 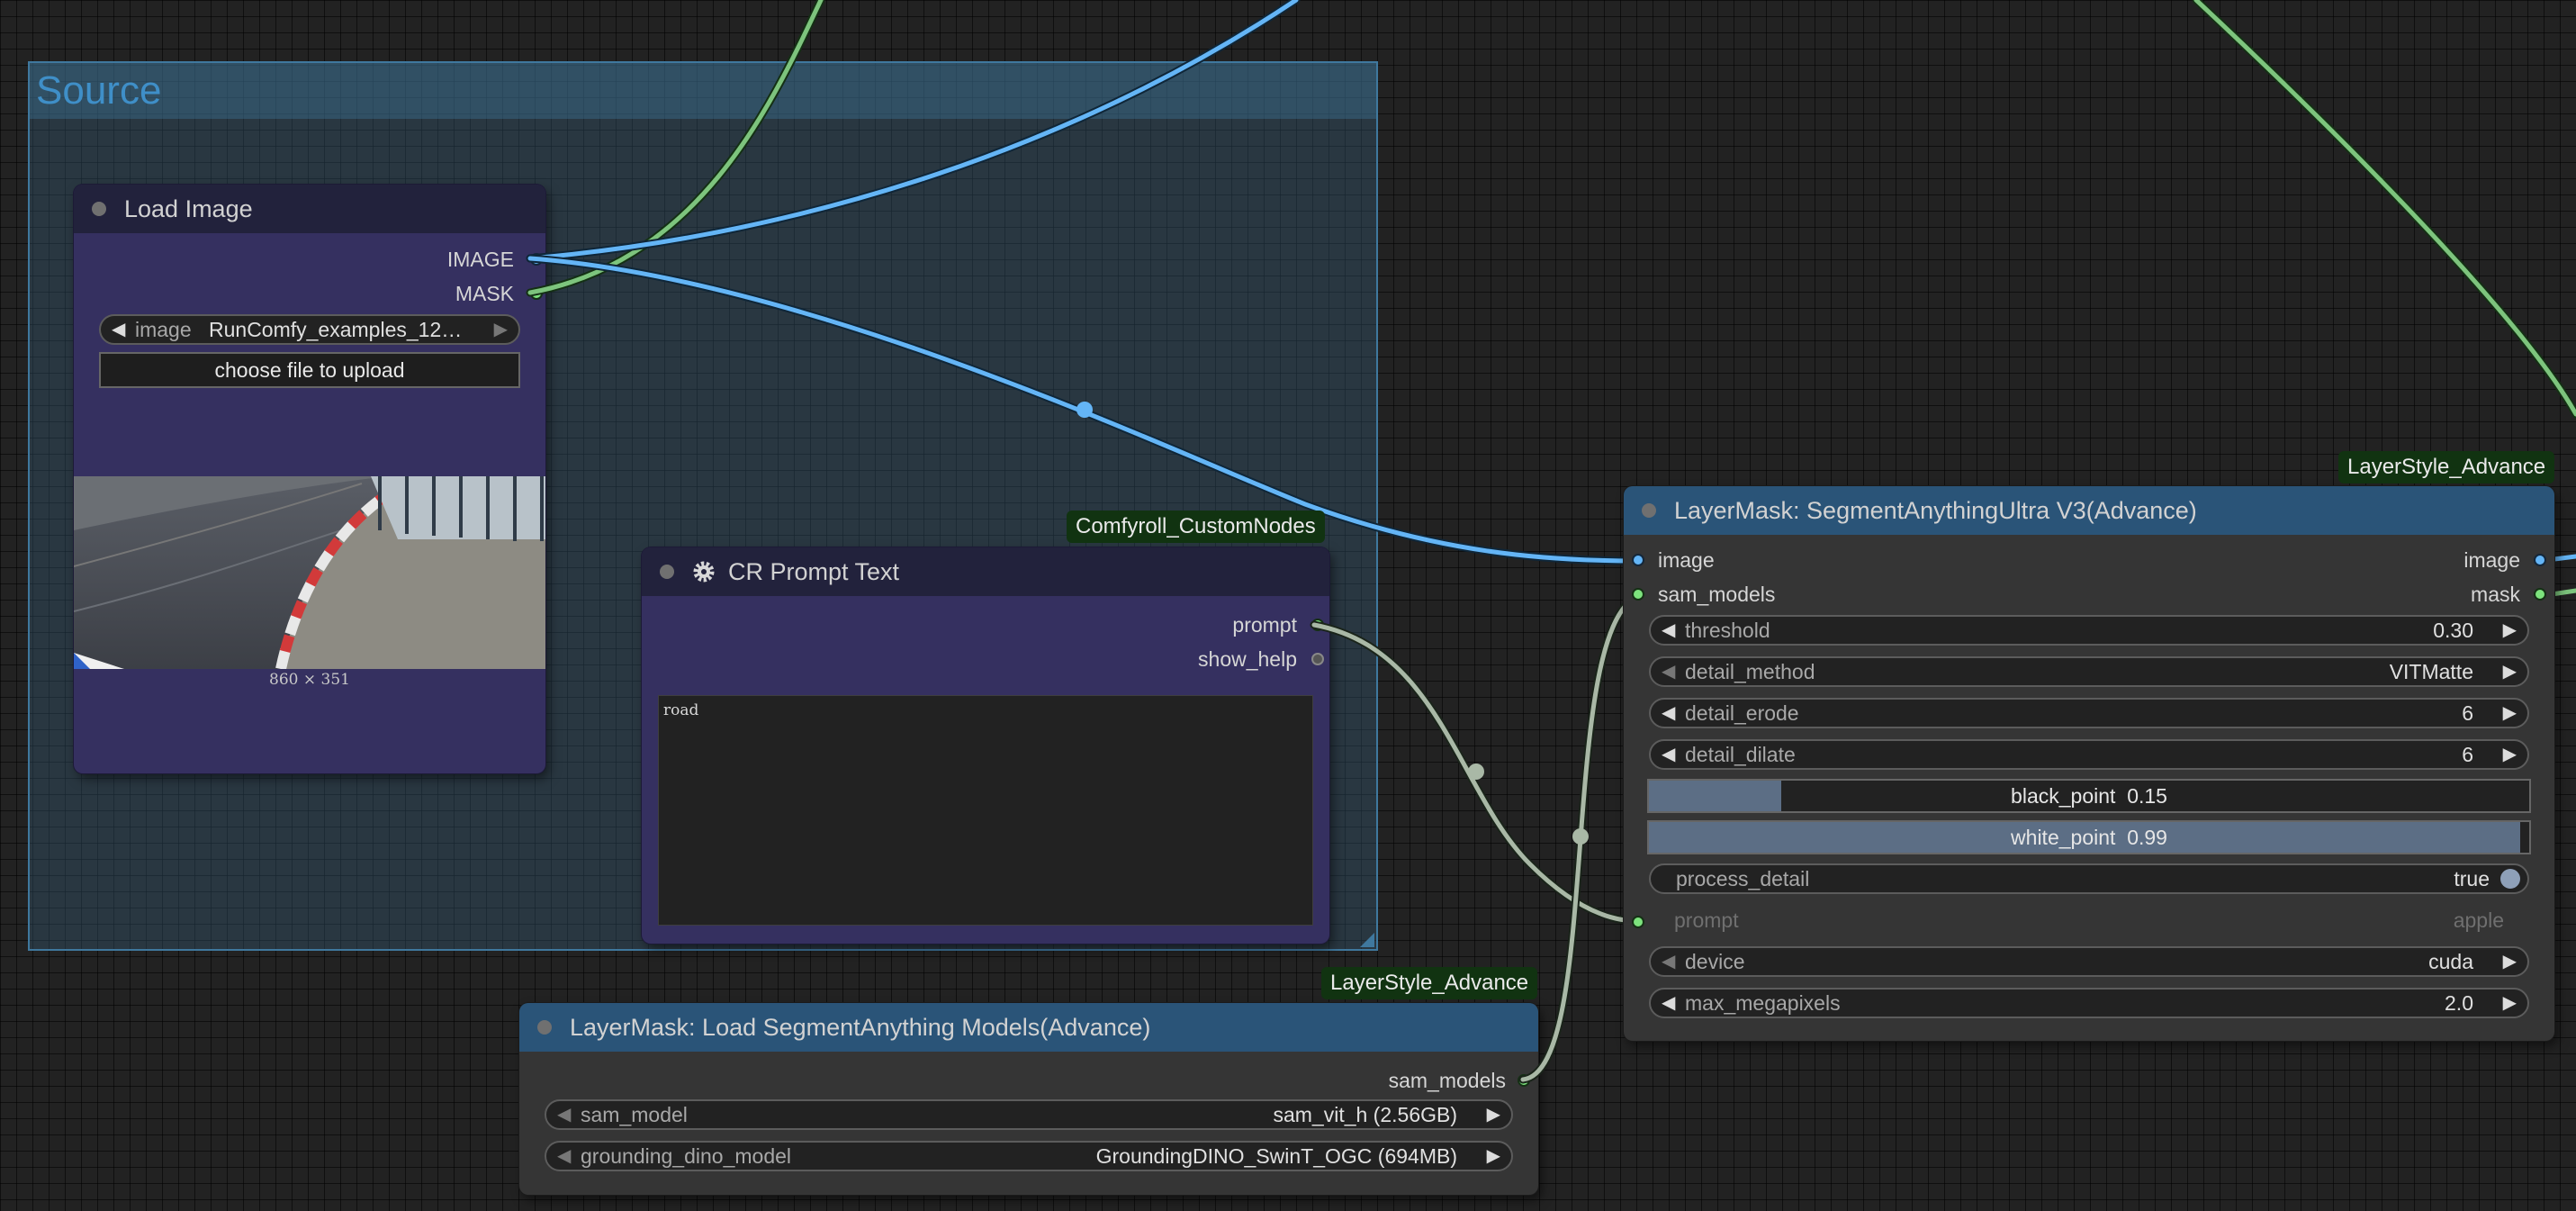 What do you see at coordinates (1715, 962) in the screenshot?
I see `widget-label: device` at bounding box center [1715, 962].